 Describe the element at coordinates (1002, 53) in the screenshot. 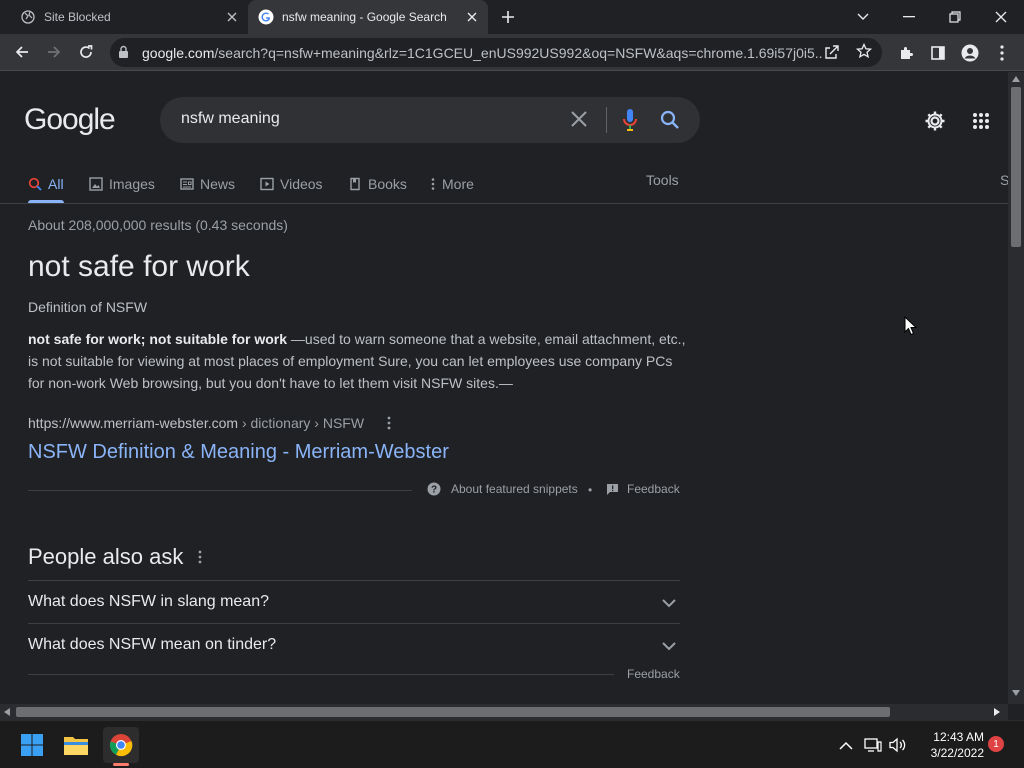

I see `browser-menu-icon` at that location.